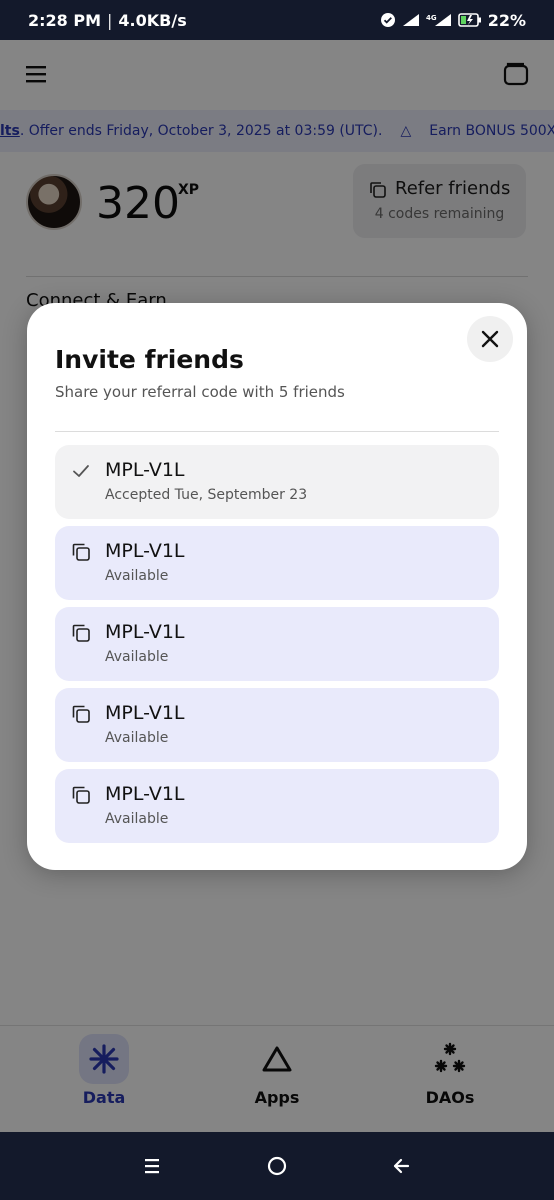  I want to click on status-left: 2:28 PM | 4.0KB/s, so click(107, 20).